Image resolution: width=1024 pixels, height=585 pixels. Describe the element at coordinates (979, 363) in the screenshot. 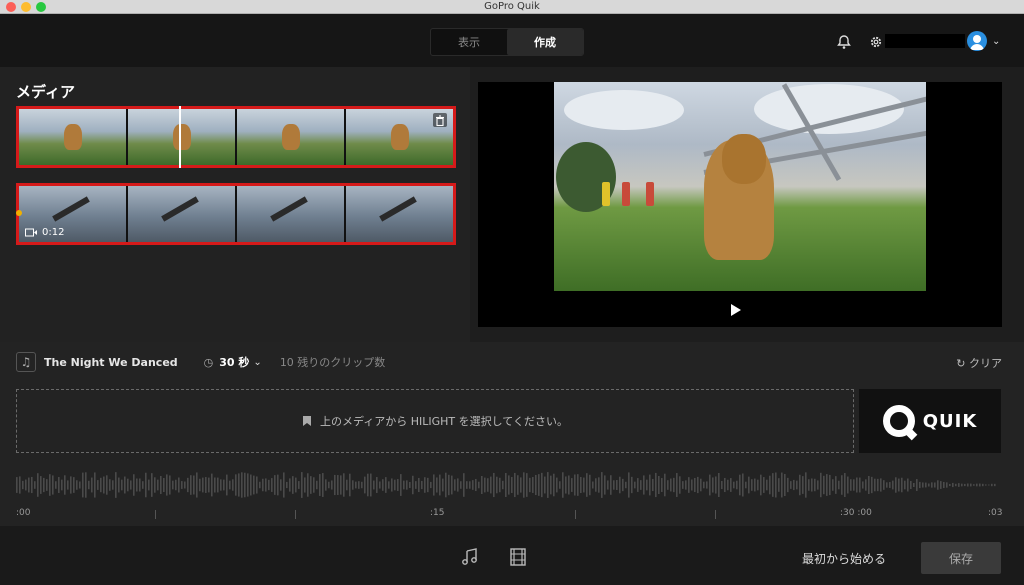

I see `clear-button: ↻ クリア` at that location.